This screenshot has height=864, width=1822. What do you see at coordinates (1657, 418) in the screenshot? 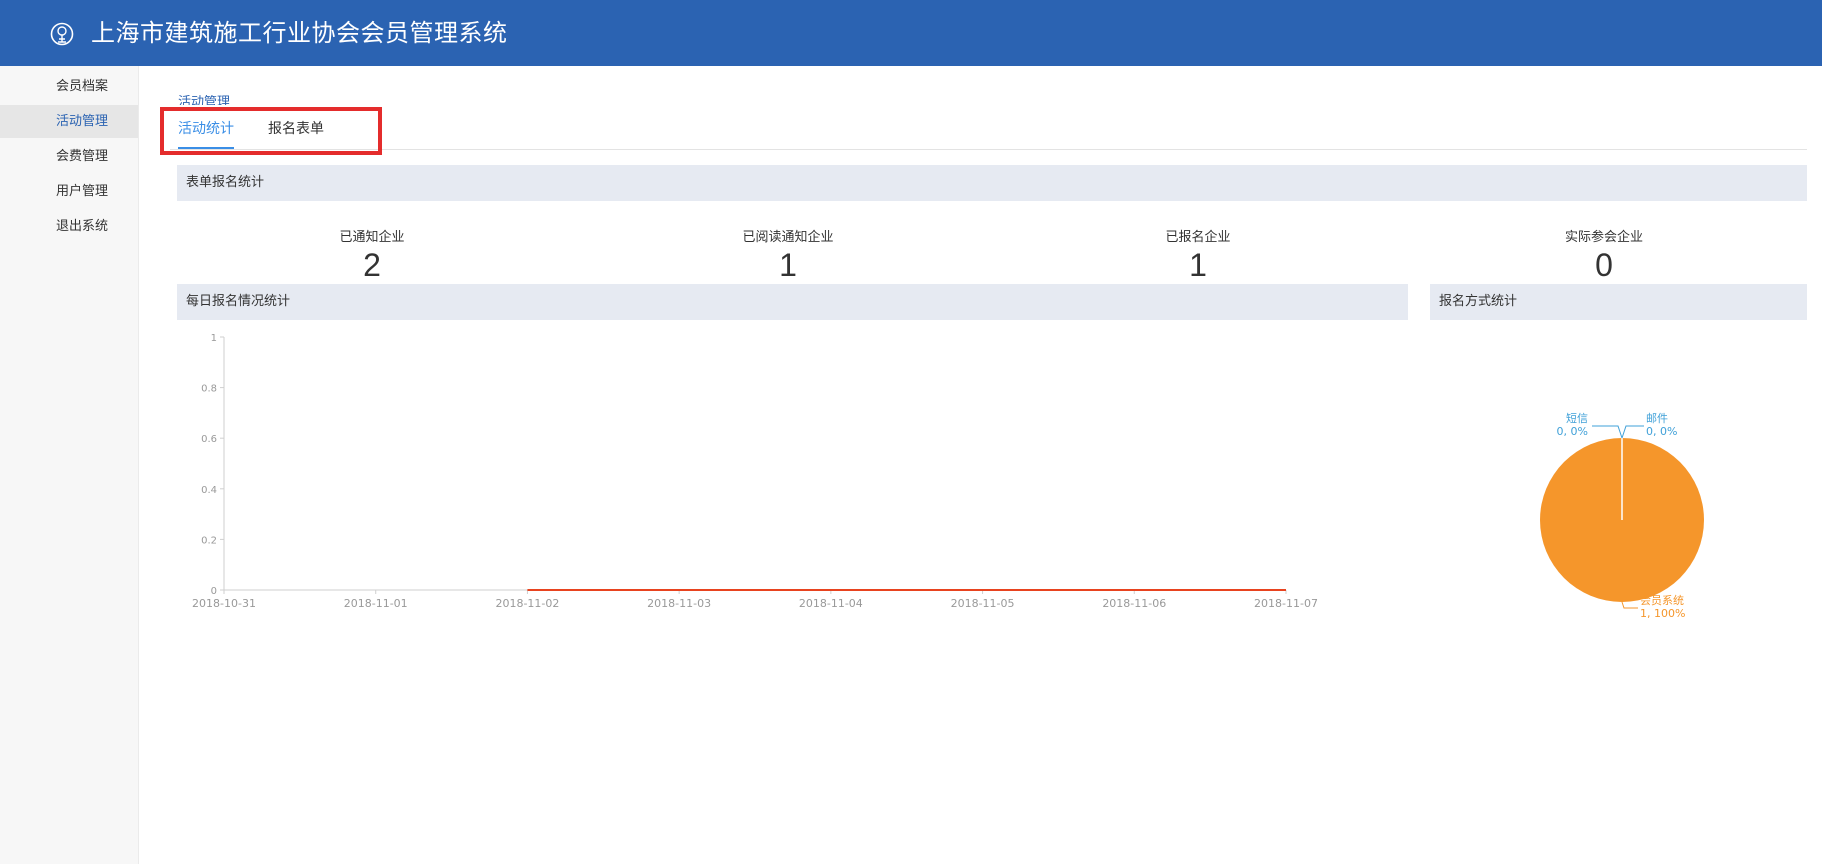
I see `pie-label-name: 邮件` at bounding box center [1657, 418].